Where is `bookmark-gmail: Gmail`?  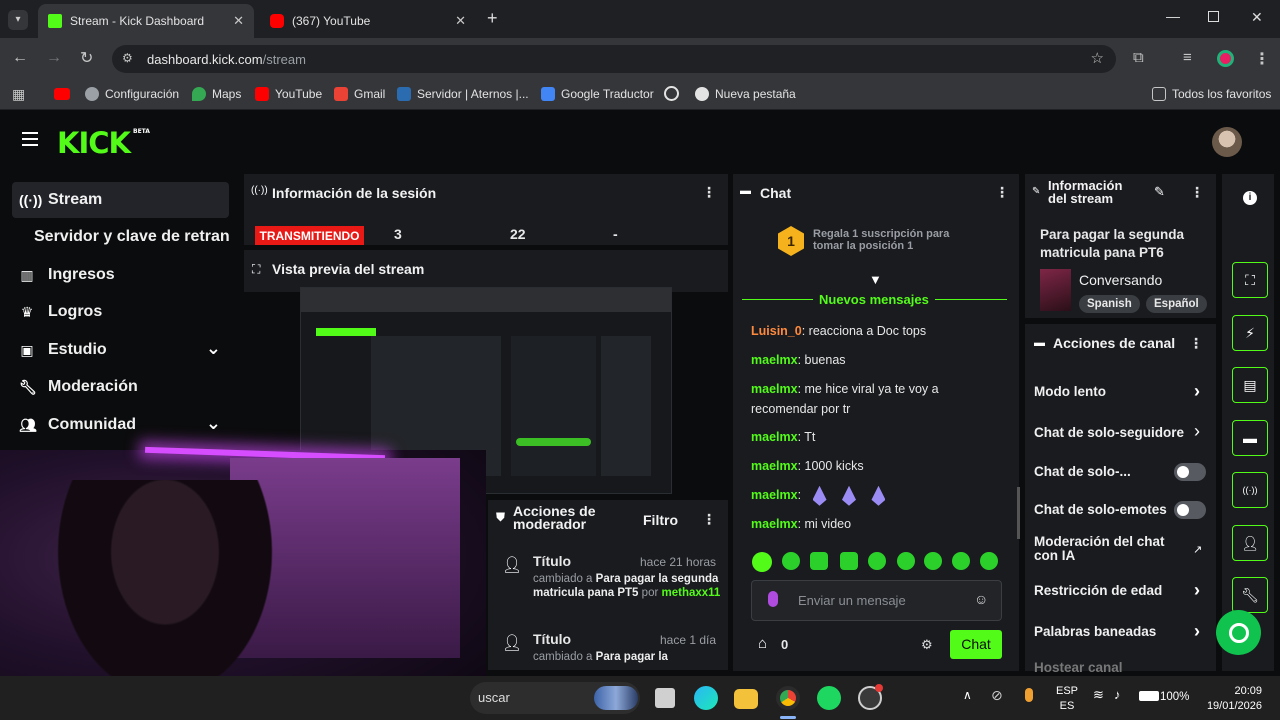
bookmark-gmail: Gmail is located at coordinates (359, 94).